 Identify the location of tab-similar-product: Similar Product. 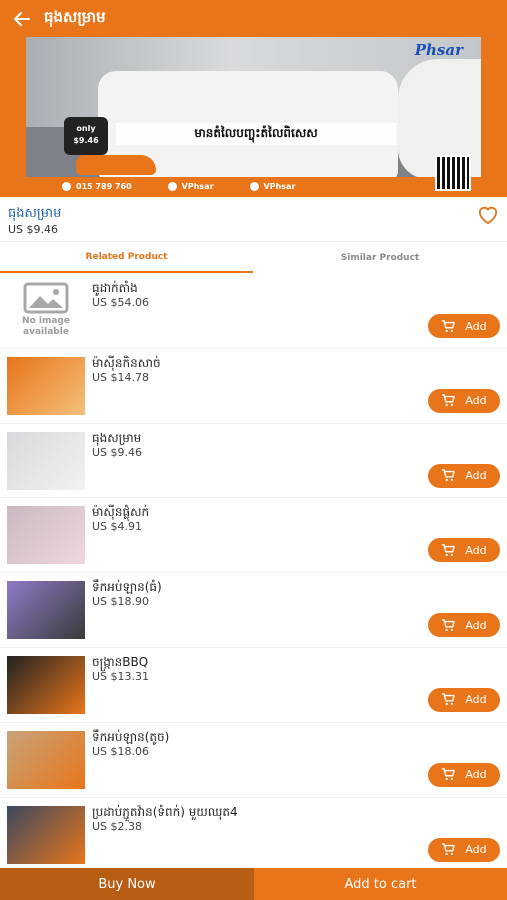
(380, 258).